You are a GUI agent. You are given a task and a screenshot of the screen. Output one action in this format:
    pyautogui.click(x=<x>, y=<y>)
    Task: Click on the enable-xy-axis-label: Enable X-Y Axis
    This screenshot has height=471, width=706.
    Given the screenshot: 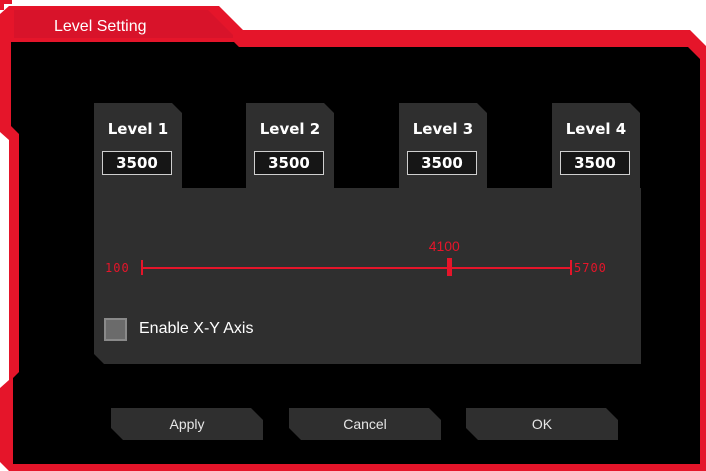 What is the action you would take?
    pyautogui.click(x=196, y=328)
    